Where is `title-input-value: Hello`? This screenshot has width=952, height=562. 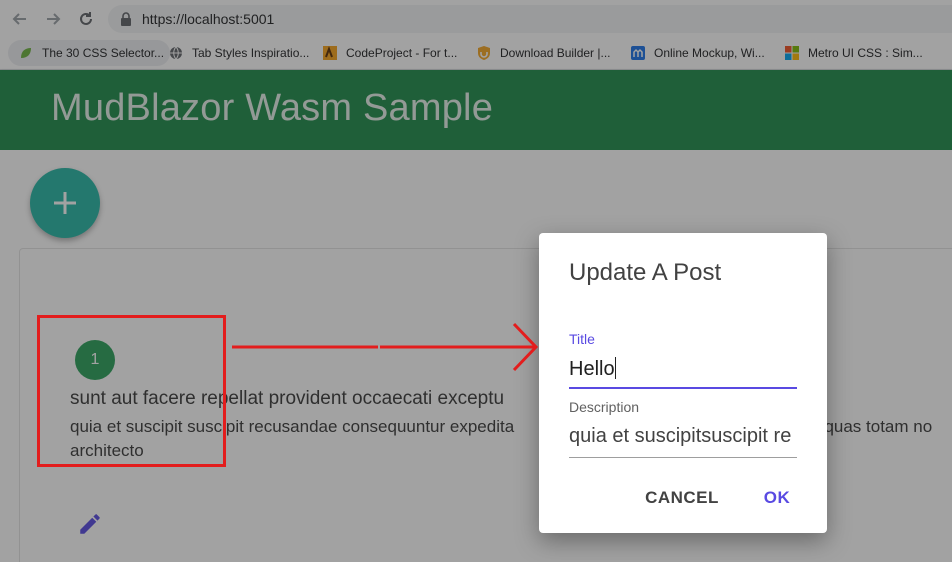 title-input-value: Hello is located at coordinates (592, 369).